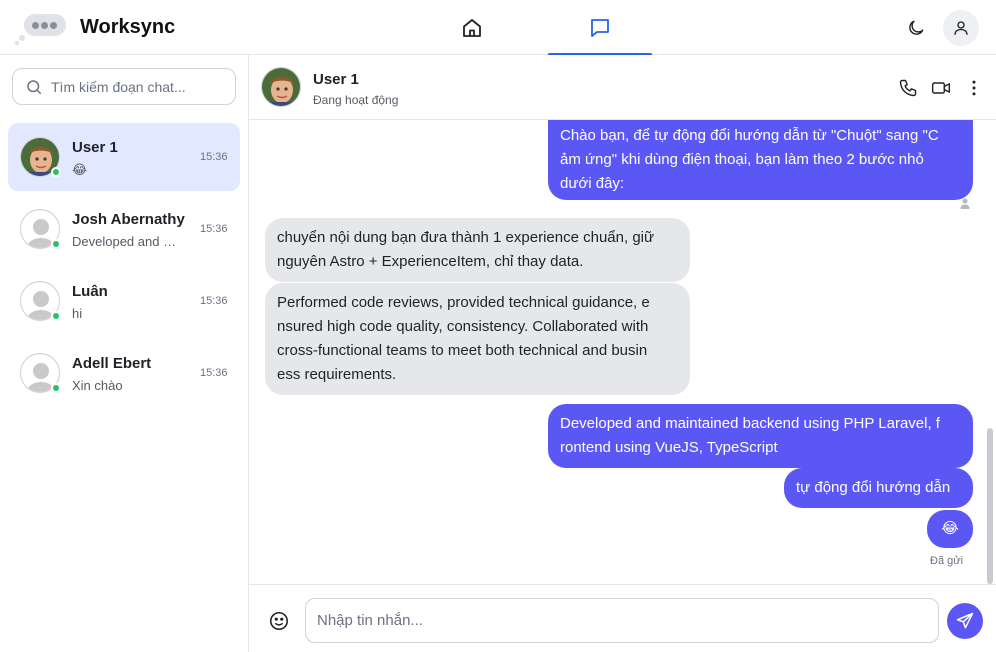 The image size is (996, 652). What do you see at coordinates (356, 100) in the screenshot?
I see `chat-contact-status: Đang hoạt động` at bounding box center [356, 100].